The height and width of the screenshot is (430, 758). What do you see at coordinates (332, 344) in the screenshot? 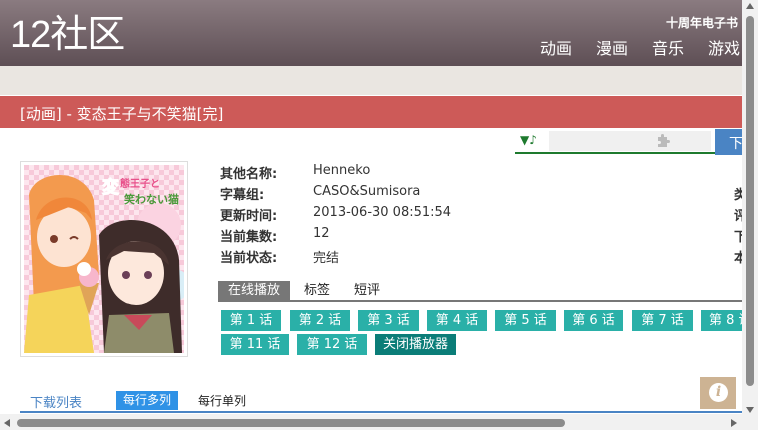
I see `episode-button: 第 12 话` at bounding box center [332, 344].